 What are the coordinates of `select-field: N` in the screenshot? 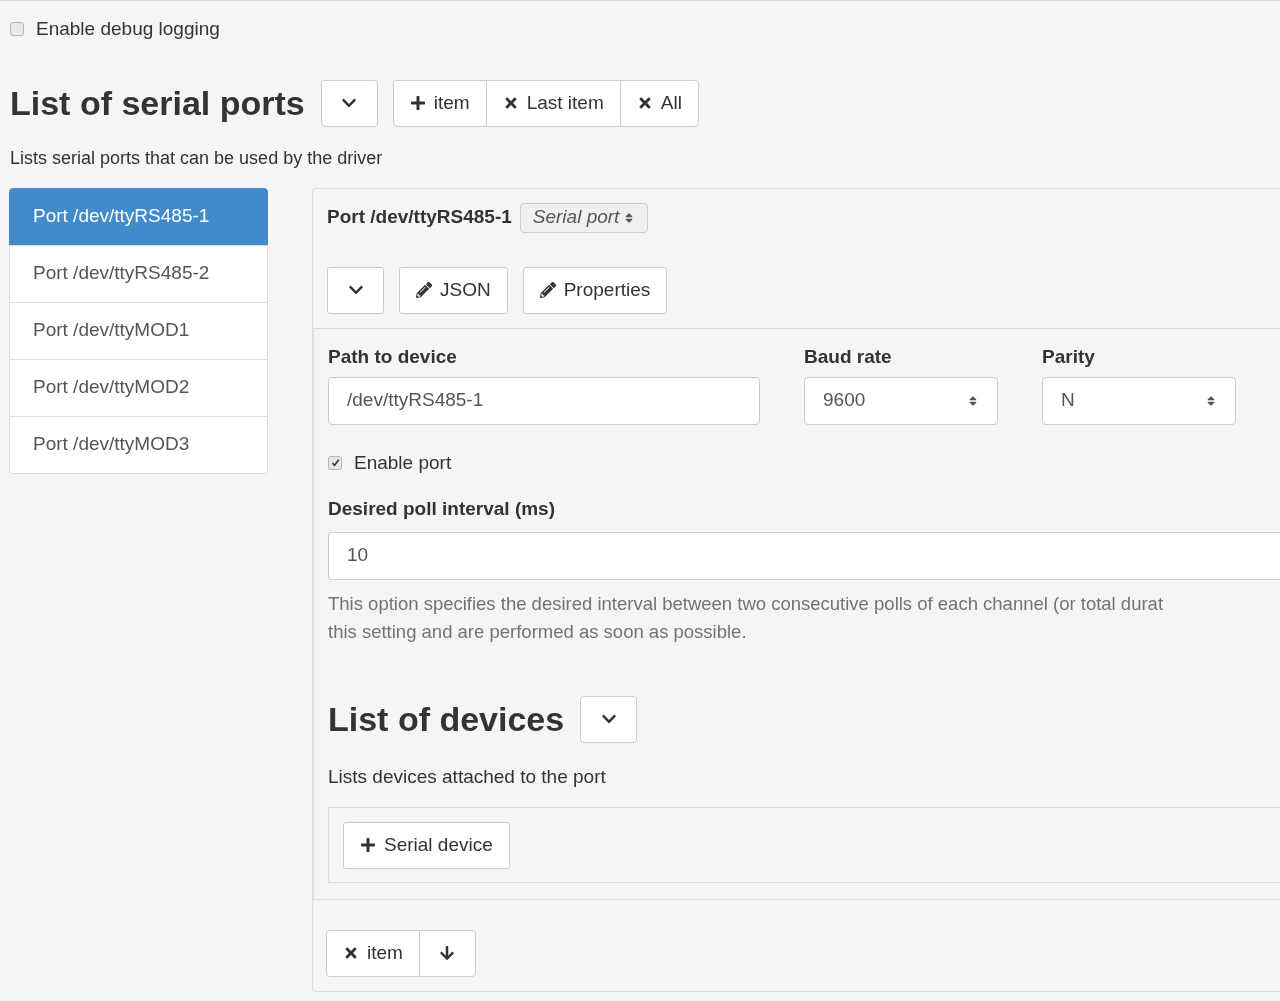 It's located at (1139, 400).